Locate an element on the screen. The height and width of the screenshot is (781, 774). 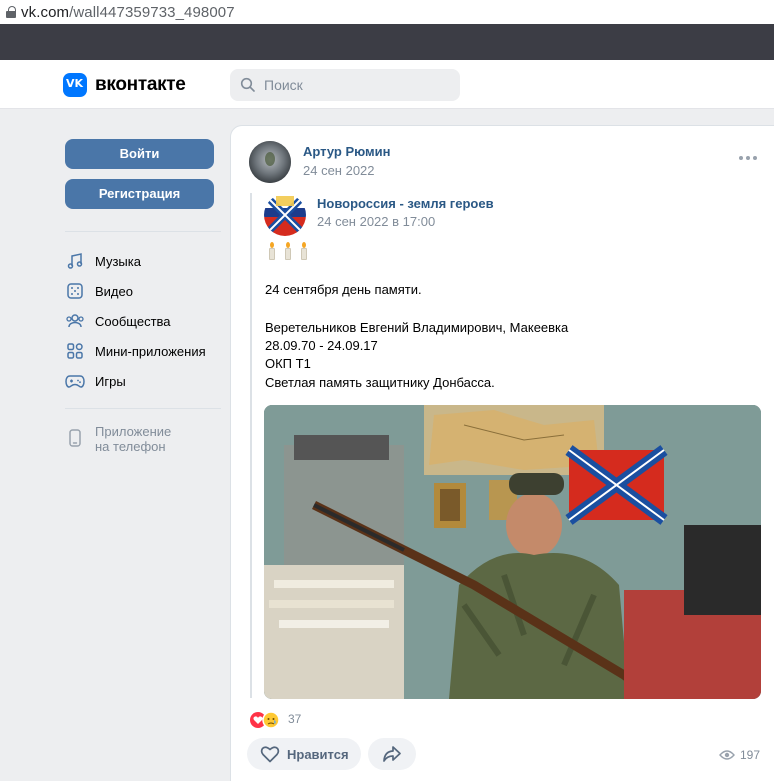
music-icon is located at coordinates (75, 261).